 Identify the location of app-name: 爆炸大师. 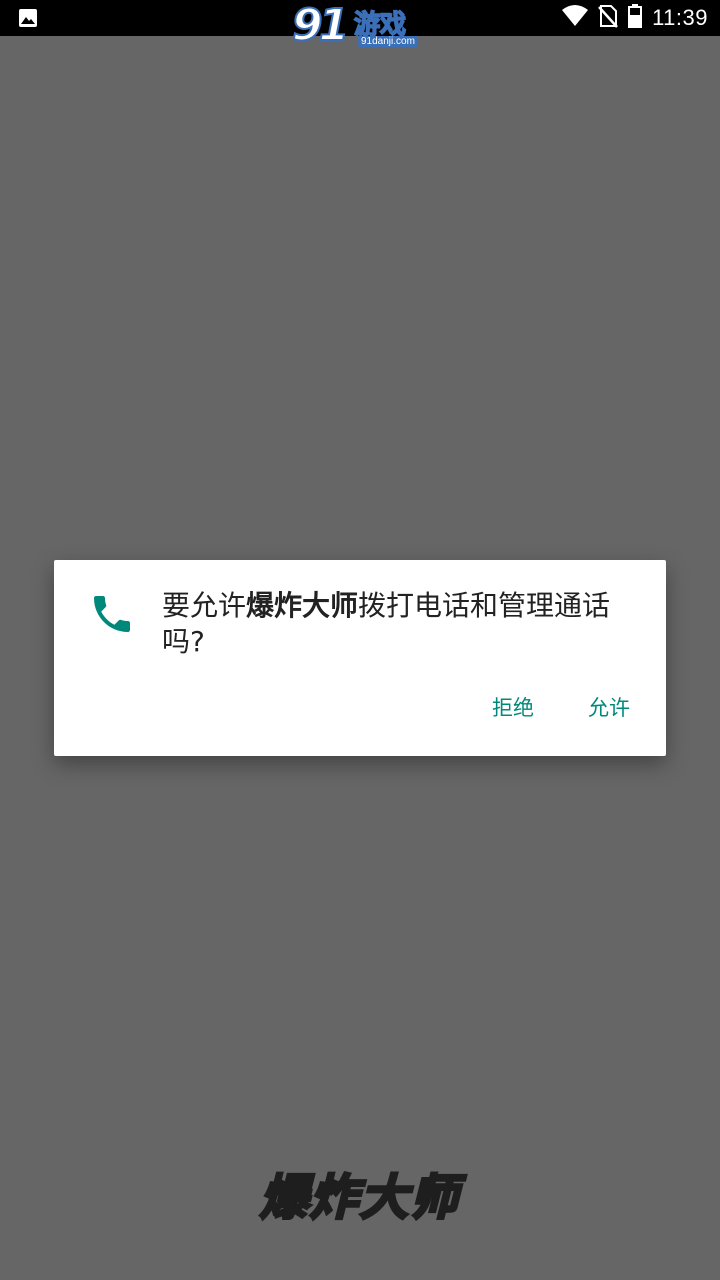
(302, 605).